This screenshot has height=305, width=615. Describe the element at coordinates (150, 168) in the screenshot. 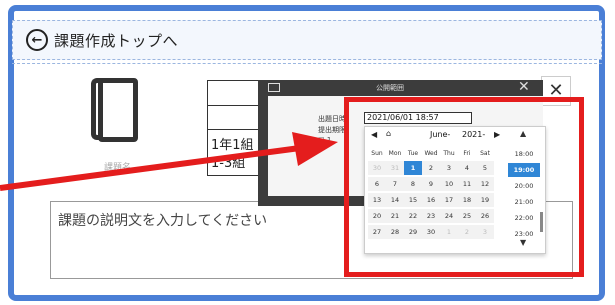

I see `arrow-shaft` at that location.